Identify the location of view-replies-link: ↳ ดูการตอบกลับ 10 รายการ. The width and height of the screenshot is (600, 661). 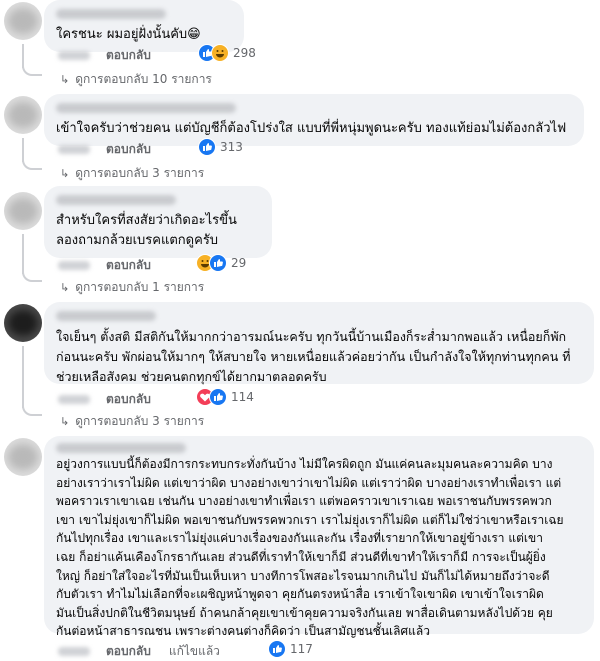
(136, 79).